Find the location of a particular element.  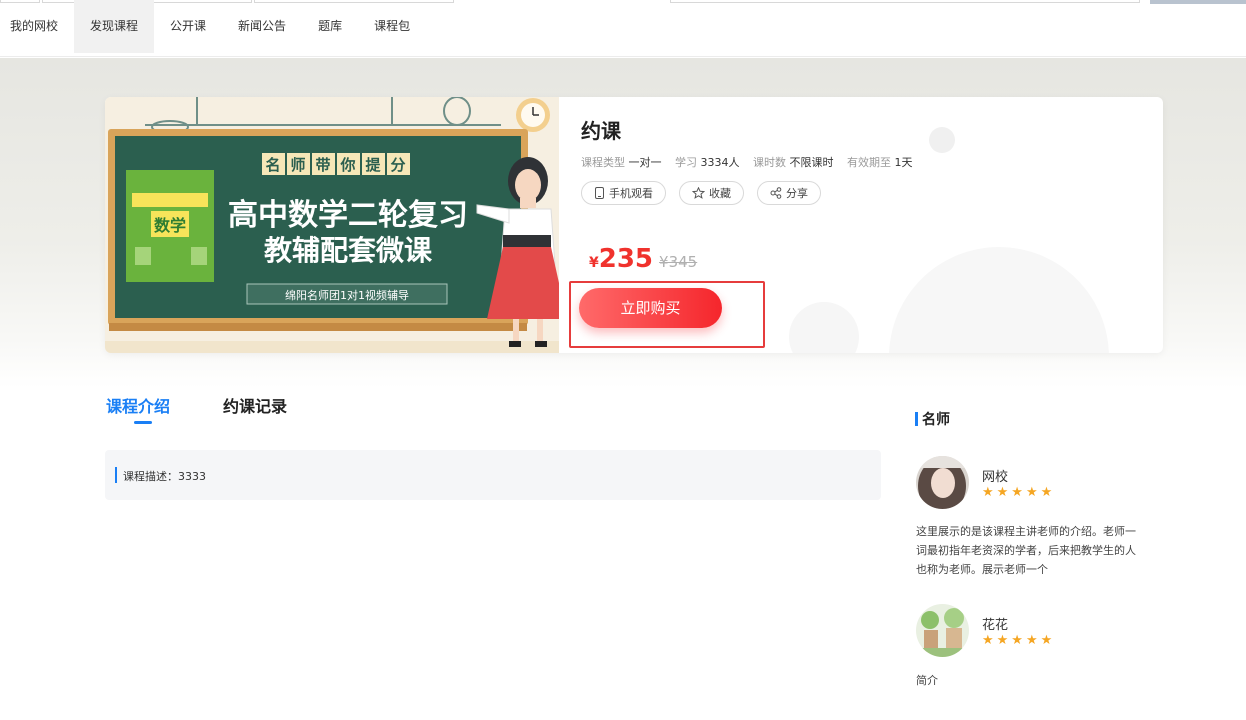

course-title: 约课 is located at coordinates (601, 131).